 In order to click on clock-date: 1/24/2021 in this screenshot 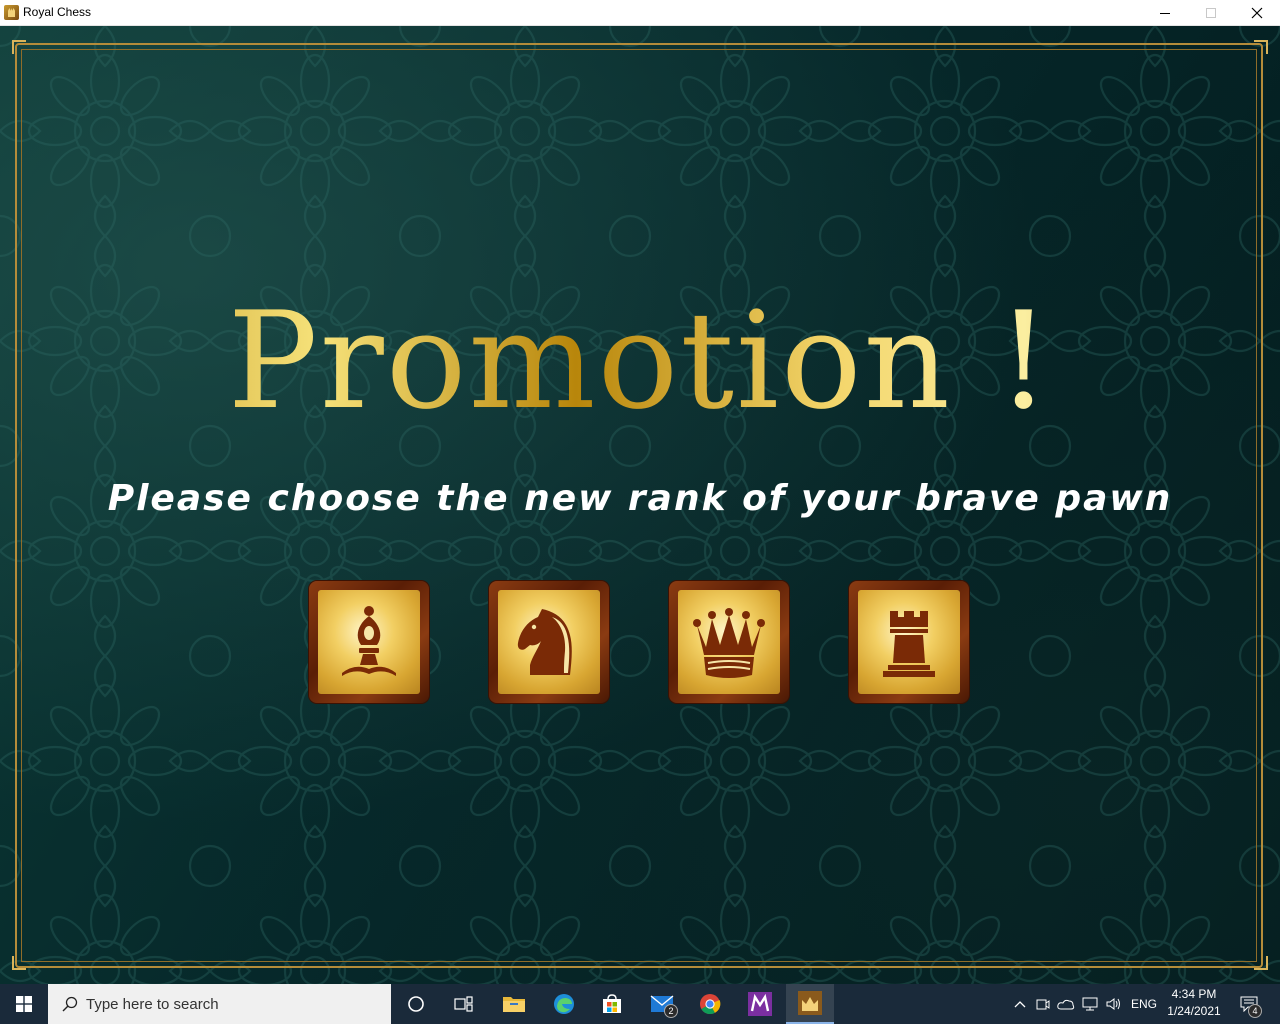, I will do `click(1194, 1011)`.